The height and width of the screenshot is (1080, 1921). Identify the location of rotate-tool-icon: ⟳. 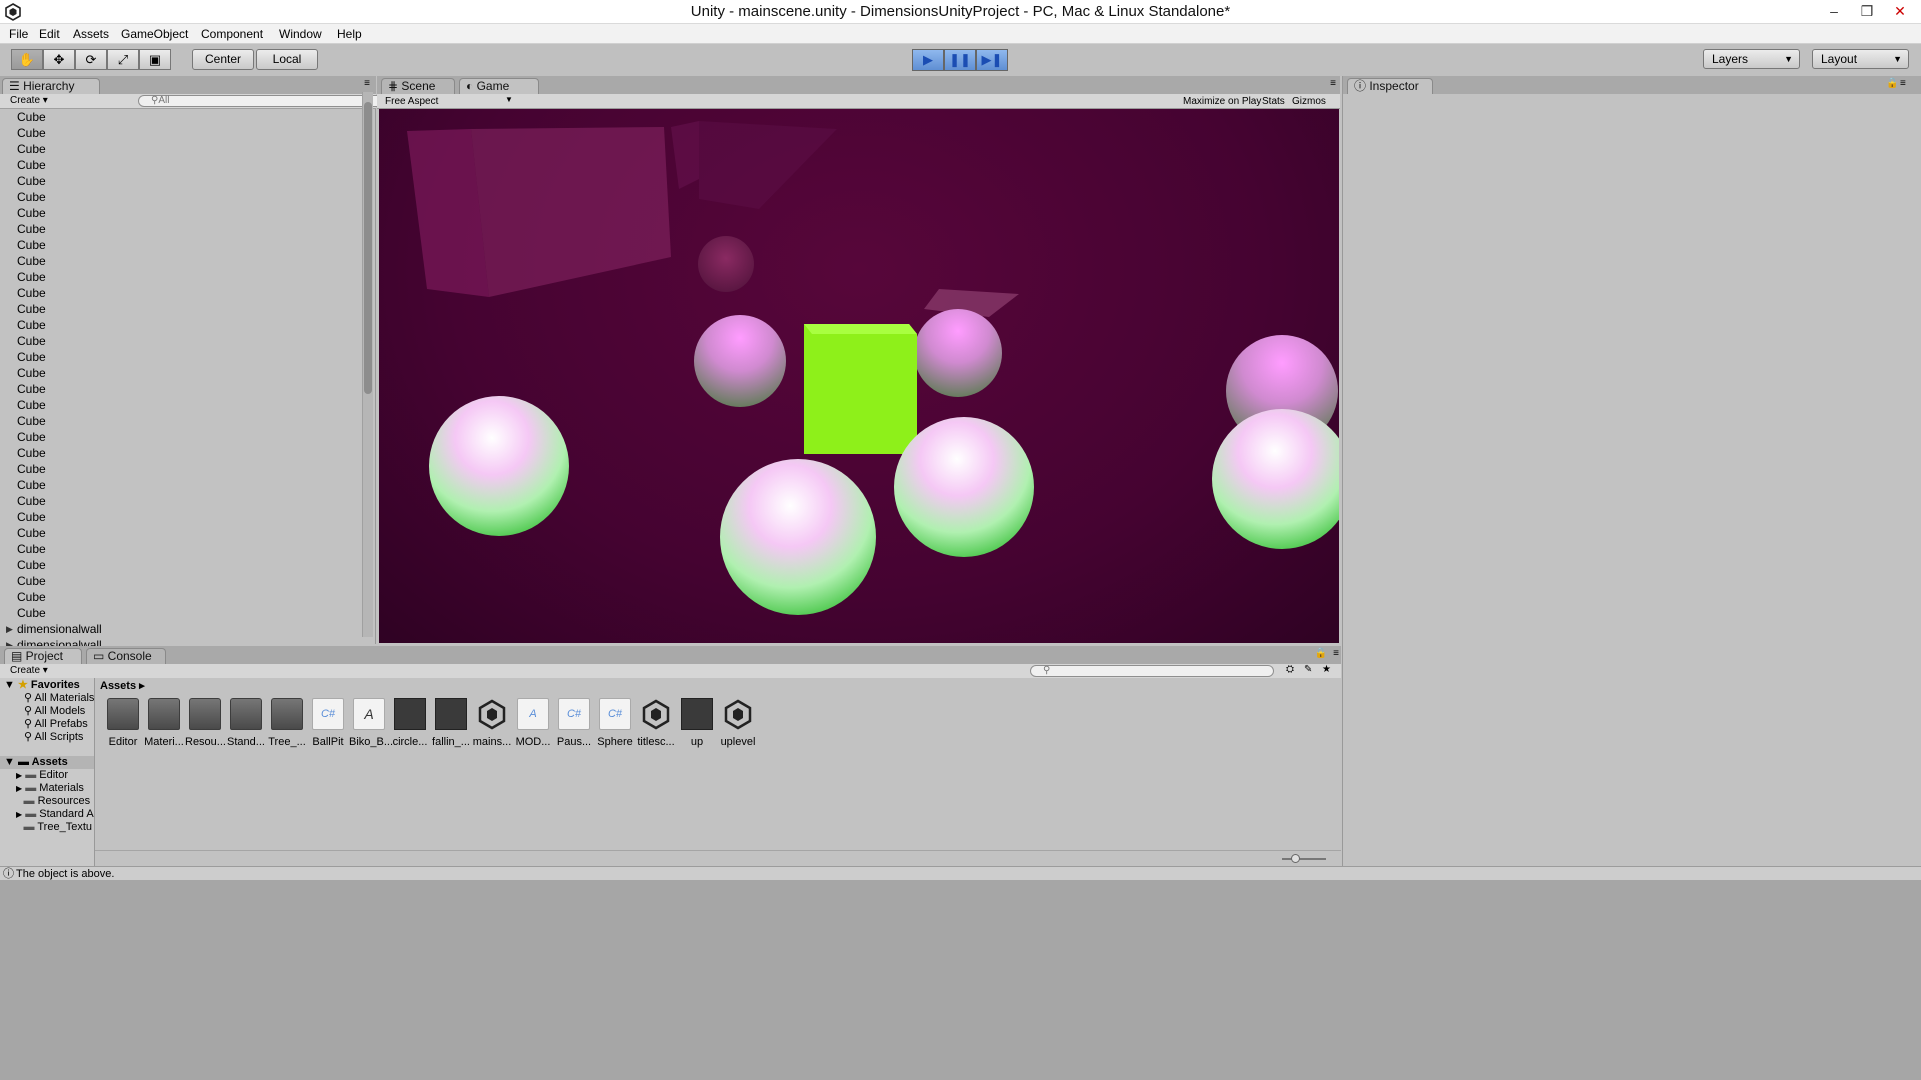
(91, 59).